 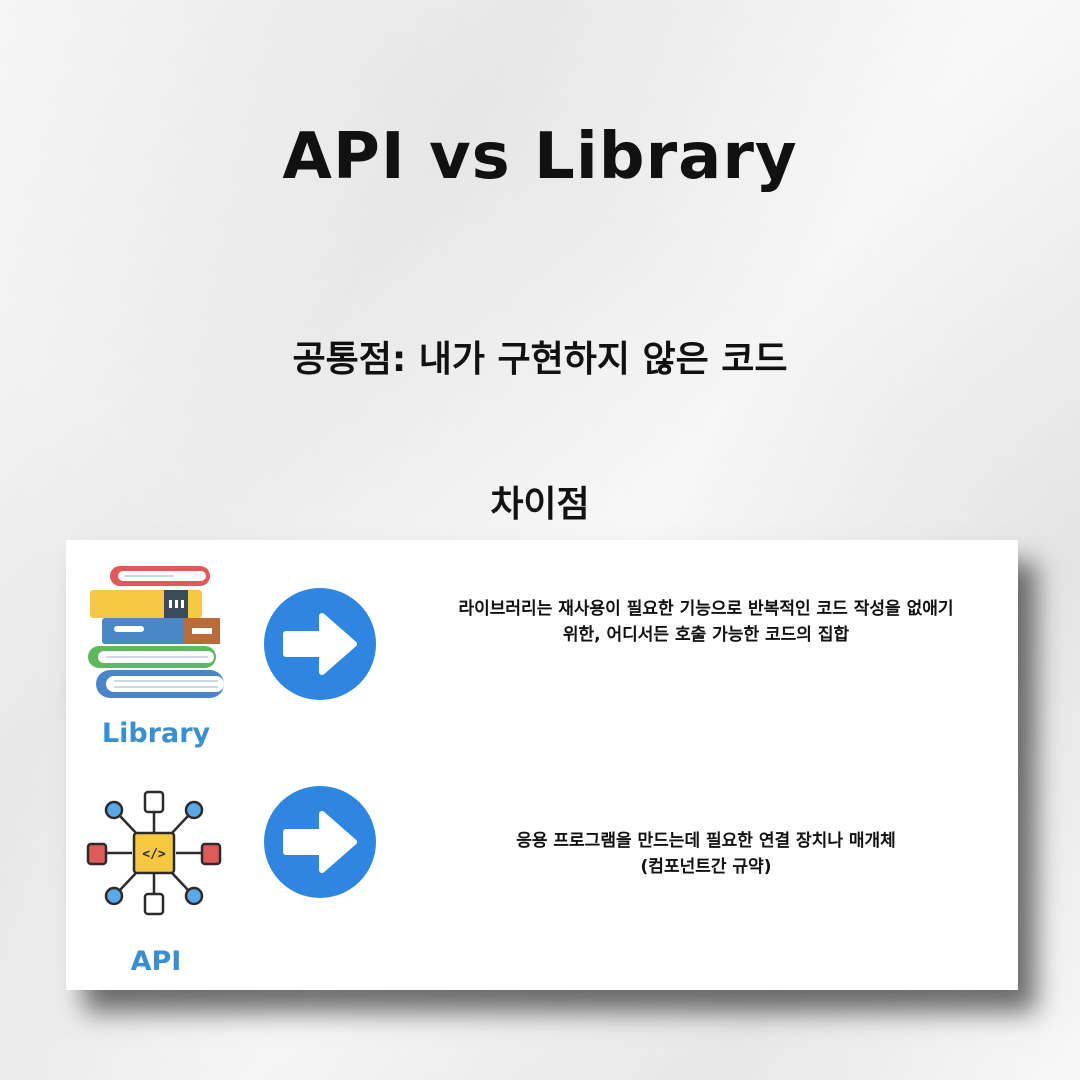 What do you see at coordinates (706, 867) in the screenshot?
I see `api-description-line2: (컴포넌트간 규약)` at bounding box center [706, 867].